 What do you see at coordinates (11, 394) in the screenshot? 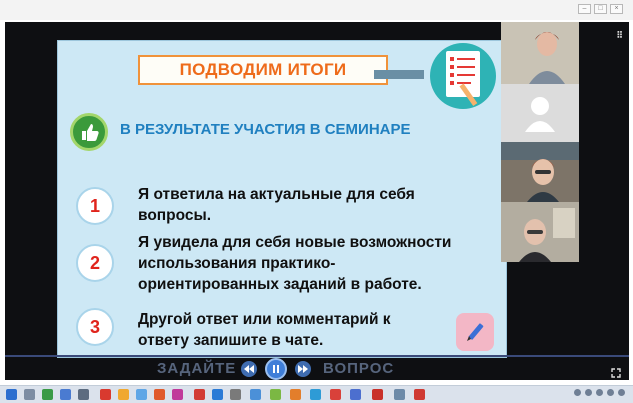
I see `start-icon` at bounding box center [11, 394].